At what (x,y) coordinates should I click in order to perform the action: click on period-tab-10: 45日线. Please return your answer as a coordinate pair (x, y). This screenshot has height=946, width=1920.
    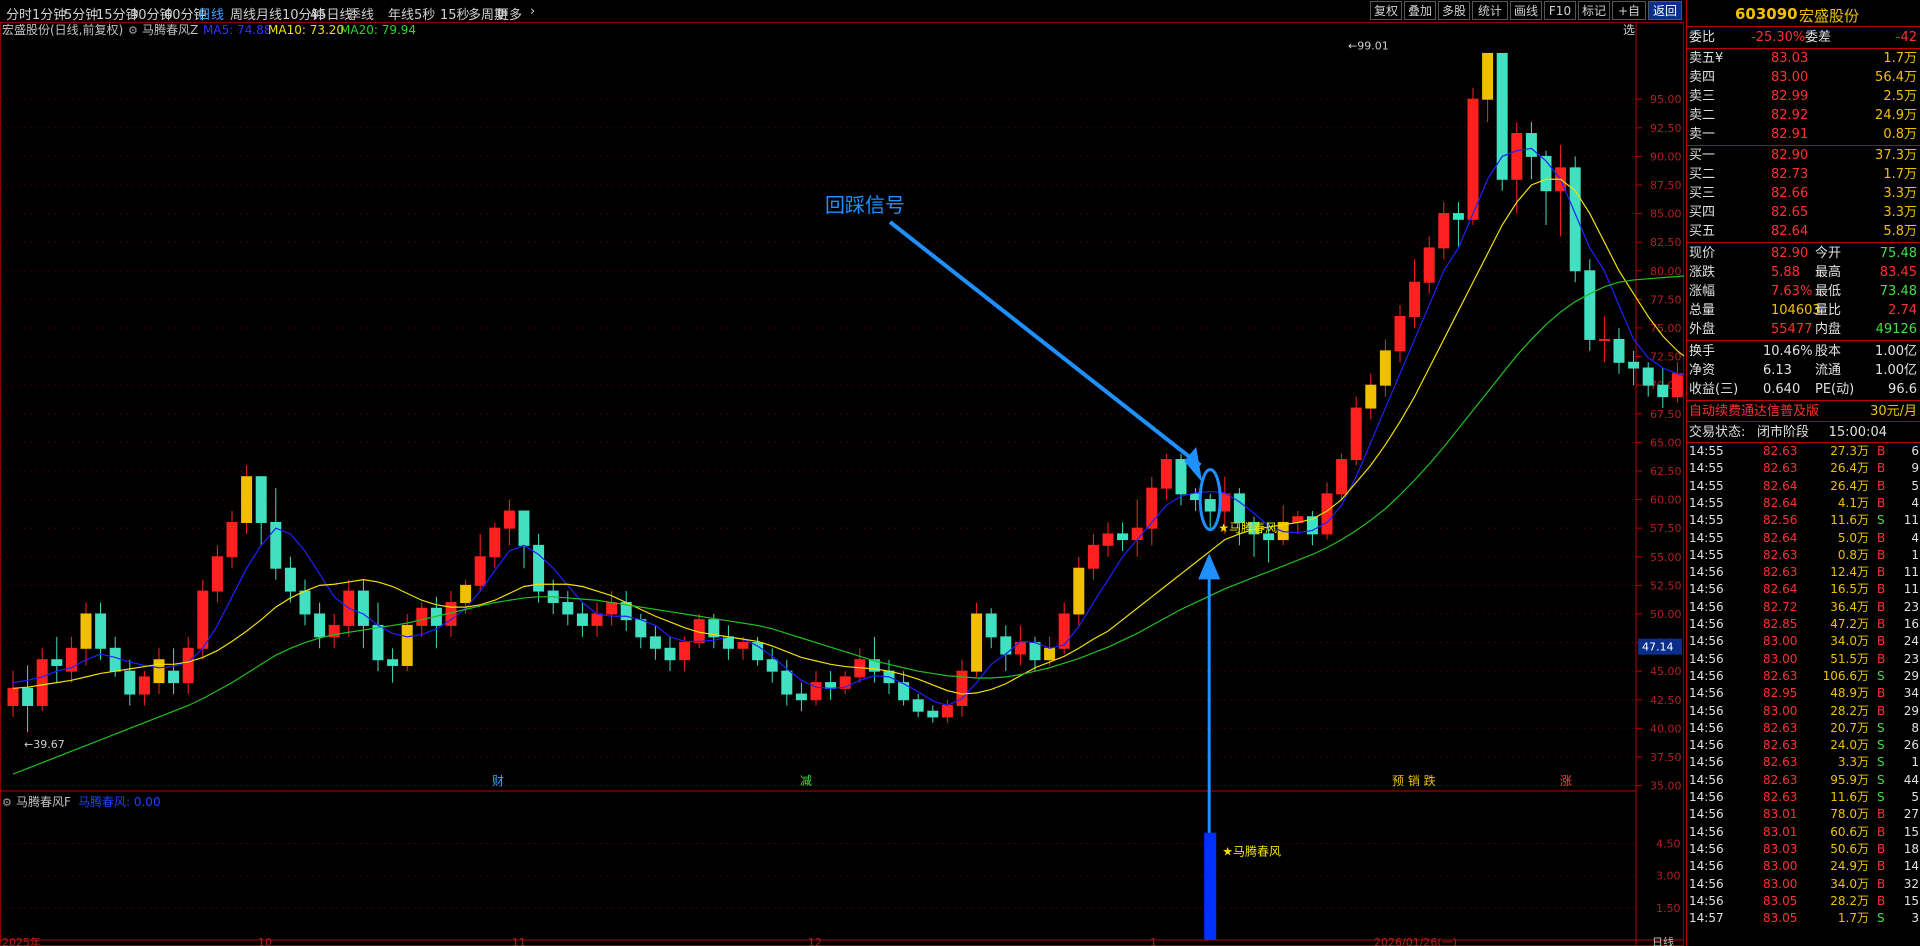
    Looking at the image, I should click on (331, 13).